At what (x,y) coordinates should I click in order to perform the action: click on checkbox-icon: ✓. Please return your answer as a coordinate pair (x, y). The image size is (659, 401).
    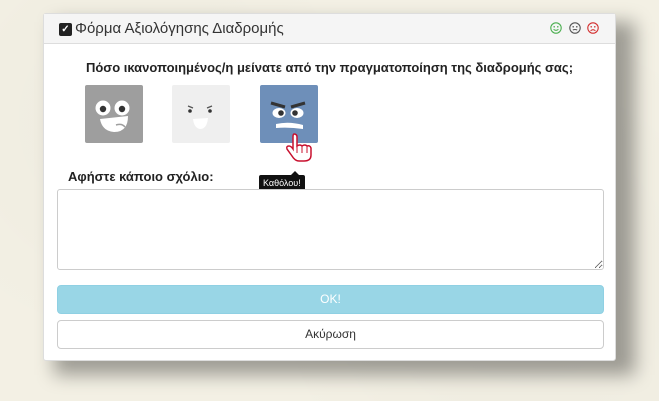
    Looking at the image, I should click on (65, 29).